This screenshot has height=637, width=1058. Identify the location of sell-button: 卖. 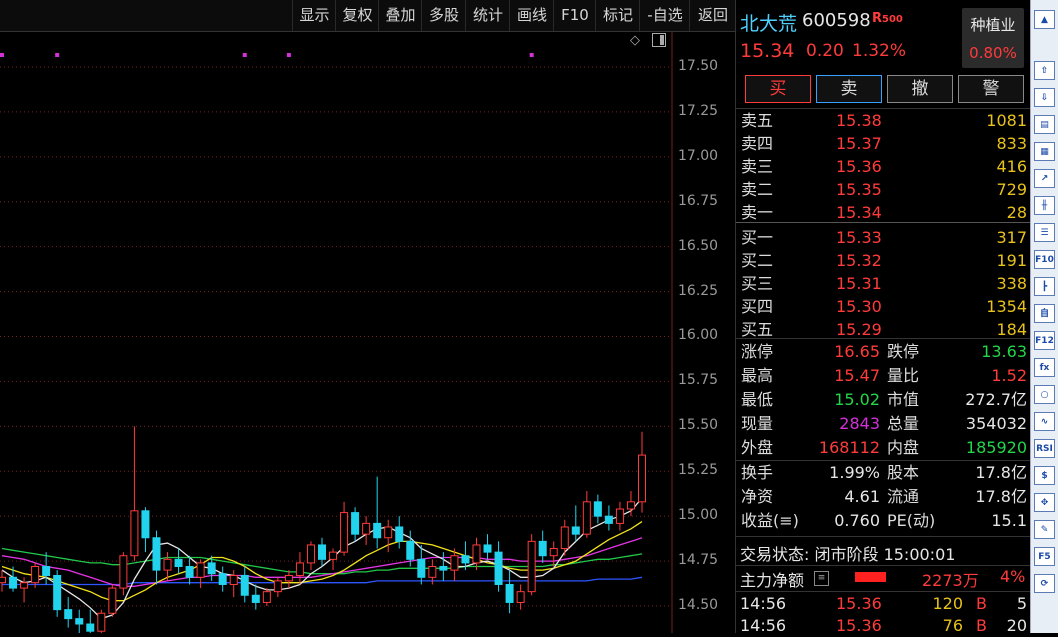
(849, 89).